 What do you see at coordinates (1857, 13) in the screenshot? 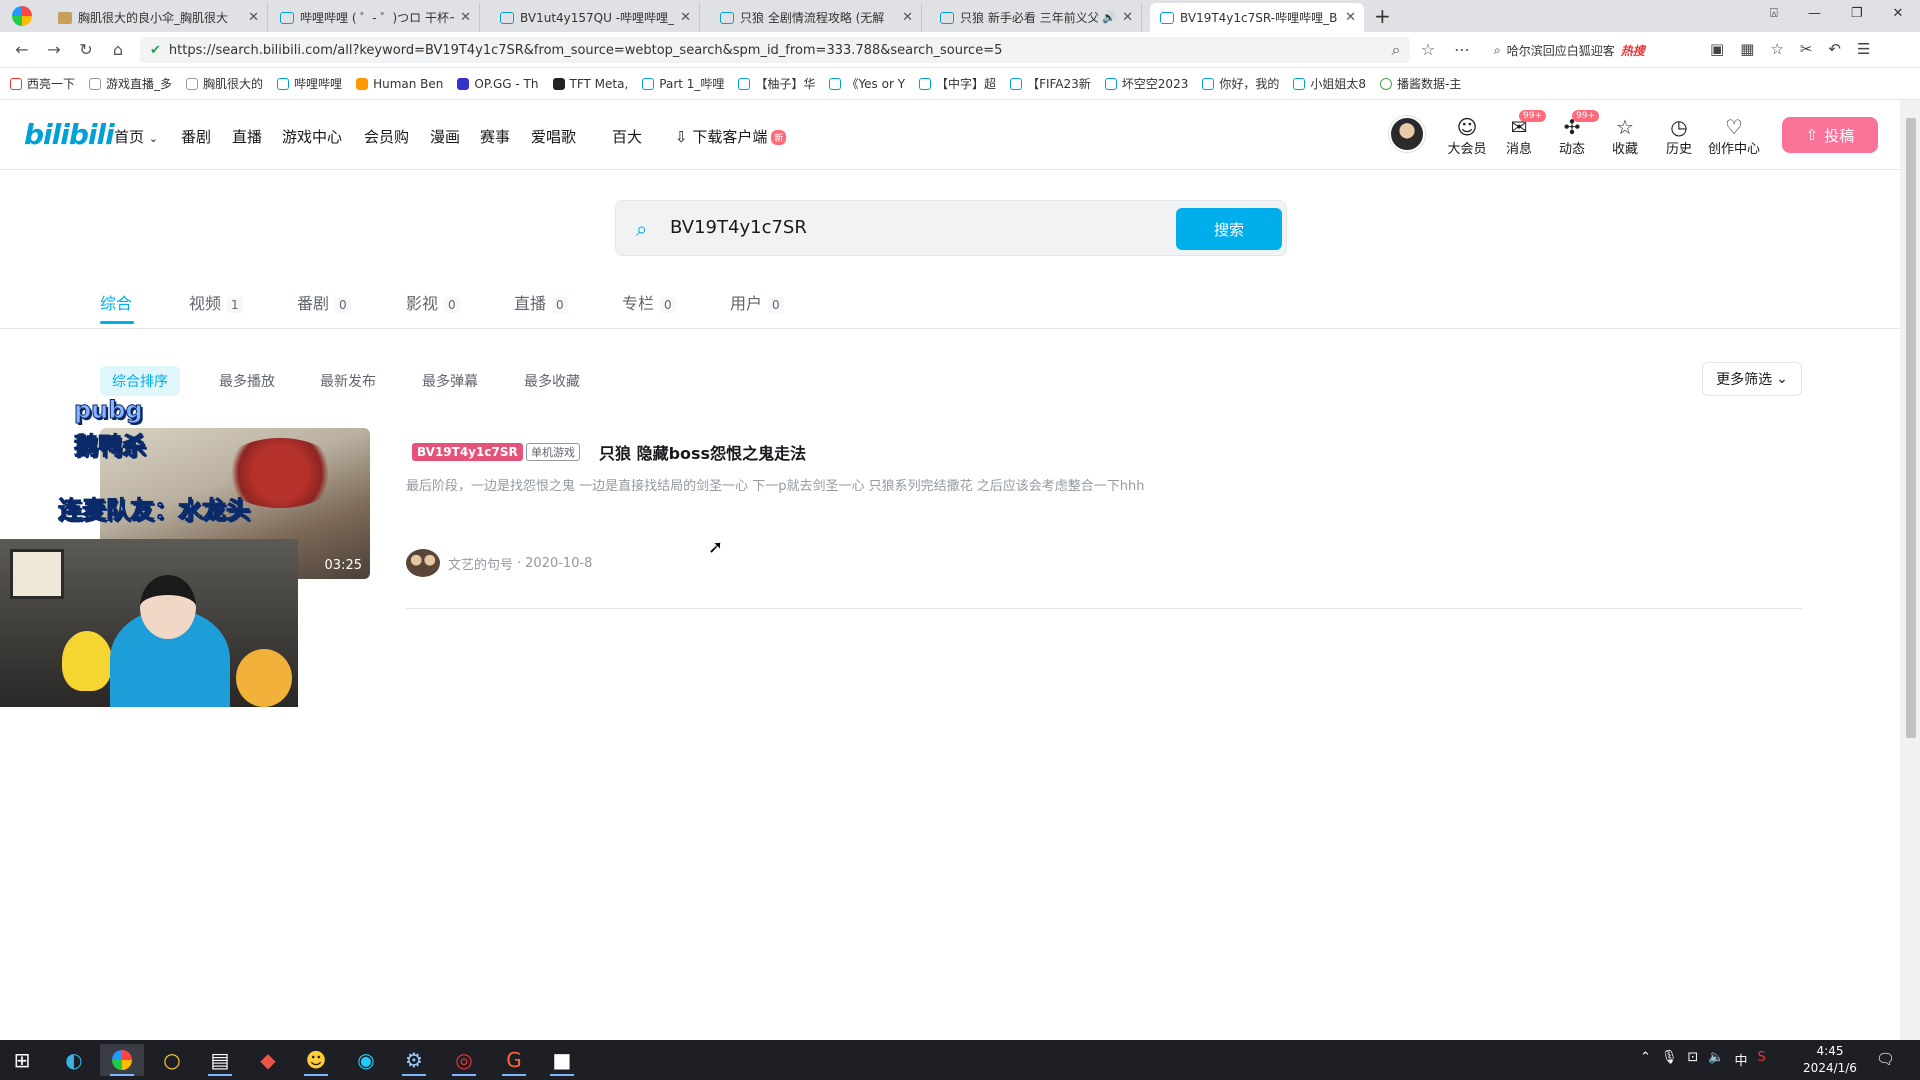
I see `restore-icon: ❐` at bounding box center [1857, 13].